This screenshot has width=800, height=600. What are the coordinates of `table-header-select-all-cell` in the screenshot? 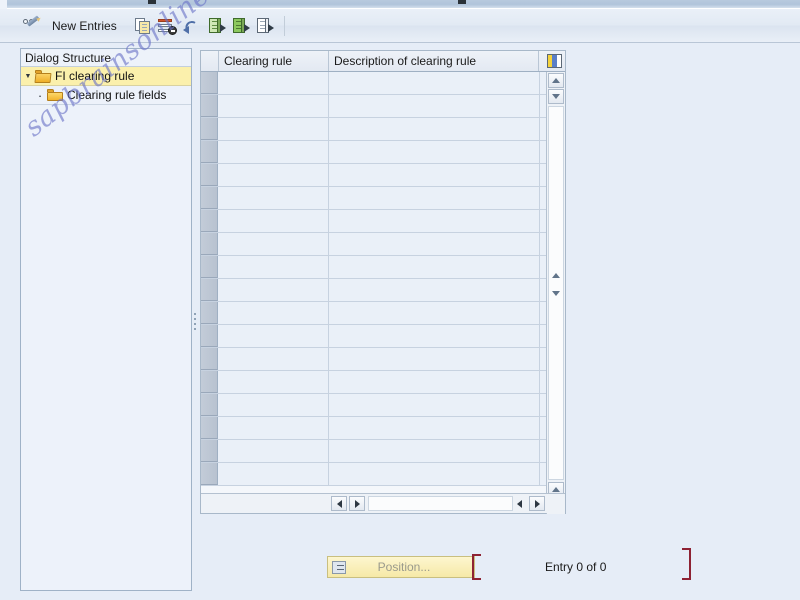 It's located at (210, 61).